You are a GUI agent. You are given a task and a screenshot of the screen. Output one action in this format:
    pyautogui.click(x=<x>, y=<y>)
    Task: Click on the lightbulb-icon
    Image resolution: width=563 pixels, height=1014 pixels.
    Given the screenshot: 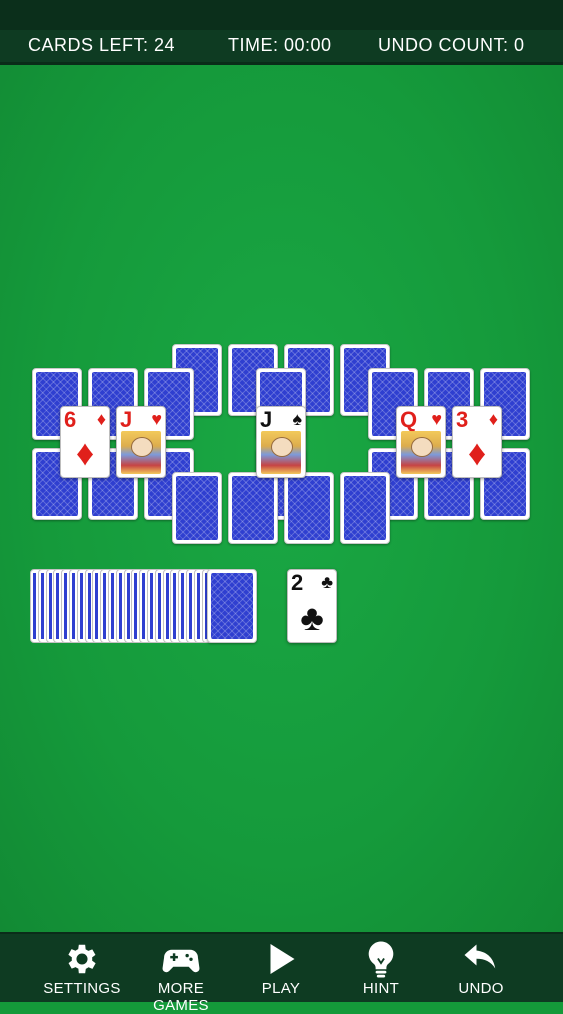 What is the action you would take?
    pyautogui.click(x=381, y=959)
    